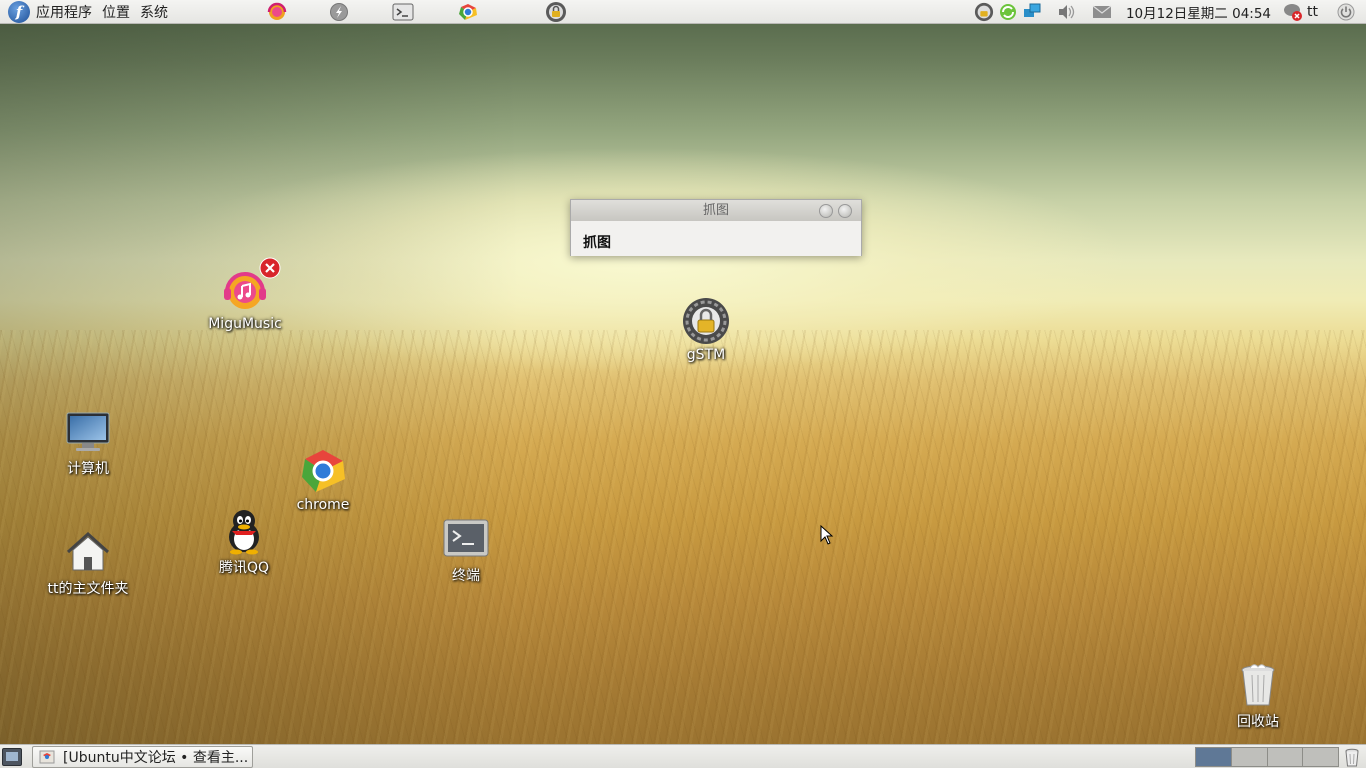  Describe the element at coordinates (716, 227) in the screenshot. I see `screenshot-window: 抓图 抓图` at that location.